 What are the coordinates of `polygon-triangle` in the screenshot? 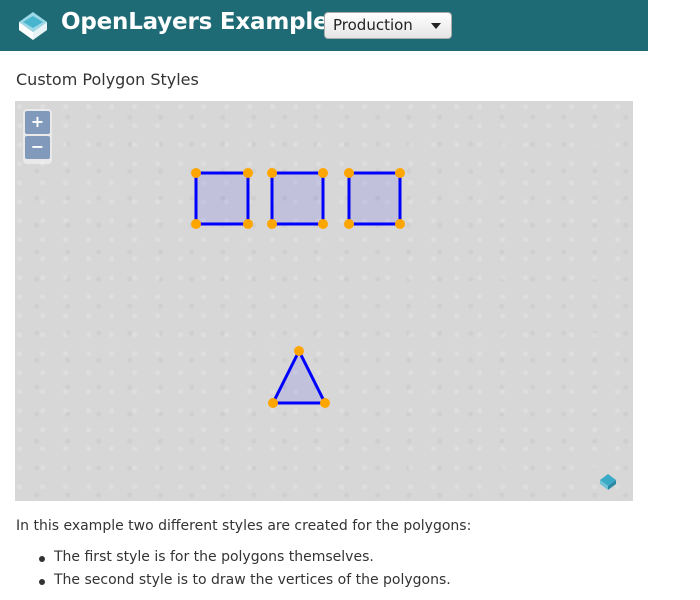 It's located at (299, 377).